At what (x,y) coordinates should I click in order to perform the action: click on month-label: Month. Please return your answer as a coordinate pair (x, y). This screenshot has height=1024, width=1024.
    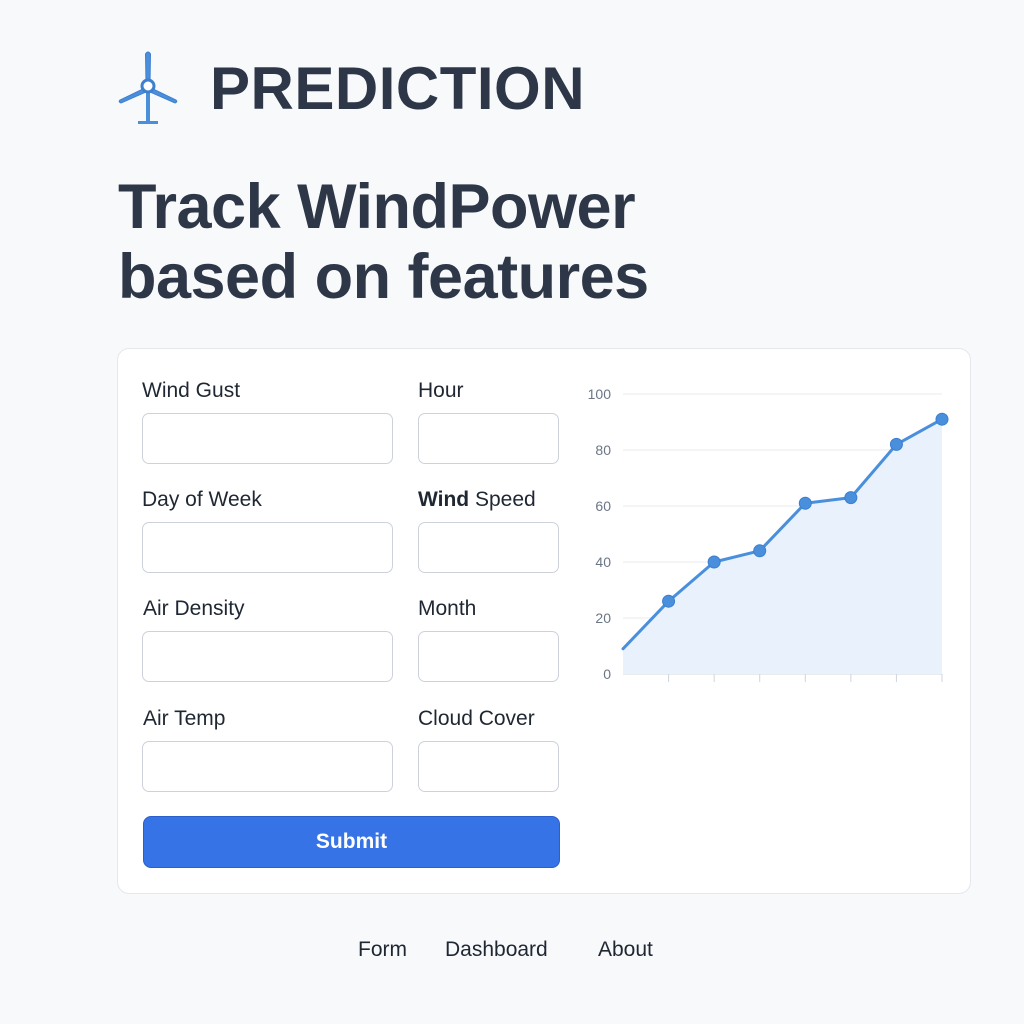
    Looking at the image, I should click on (447, 608).